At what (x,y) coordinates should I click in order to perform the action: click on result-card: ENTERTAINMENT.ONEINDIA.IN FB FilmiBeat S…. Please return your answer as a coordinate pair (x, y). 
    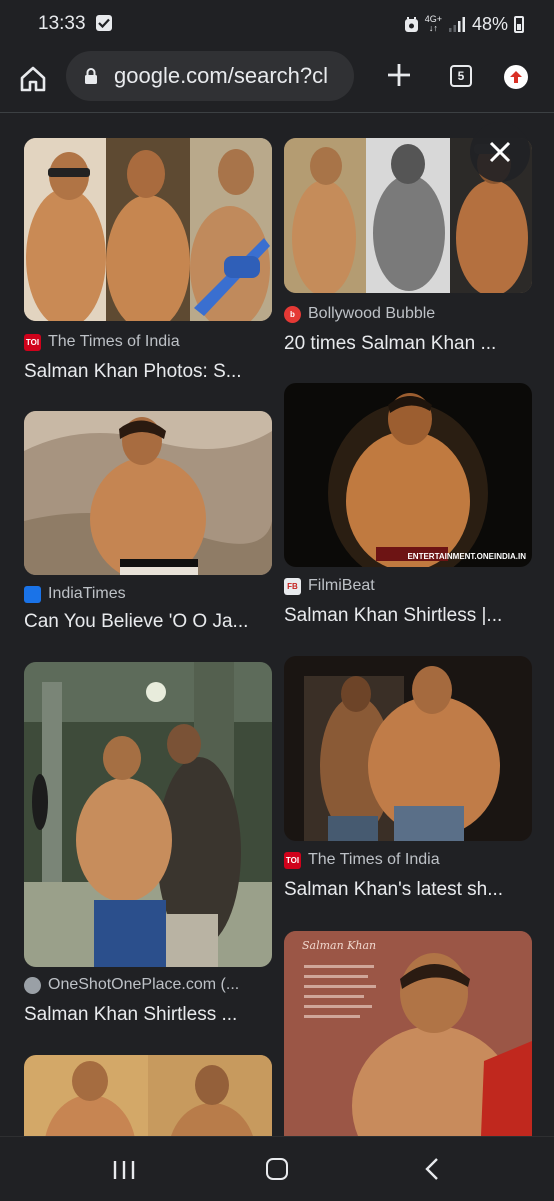
    Looking at the image, I should click on (408, 508).